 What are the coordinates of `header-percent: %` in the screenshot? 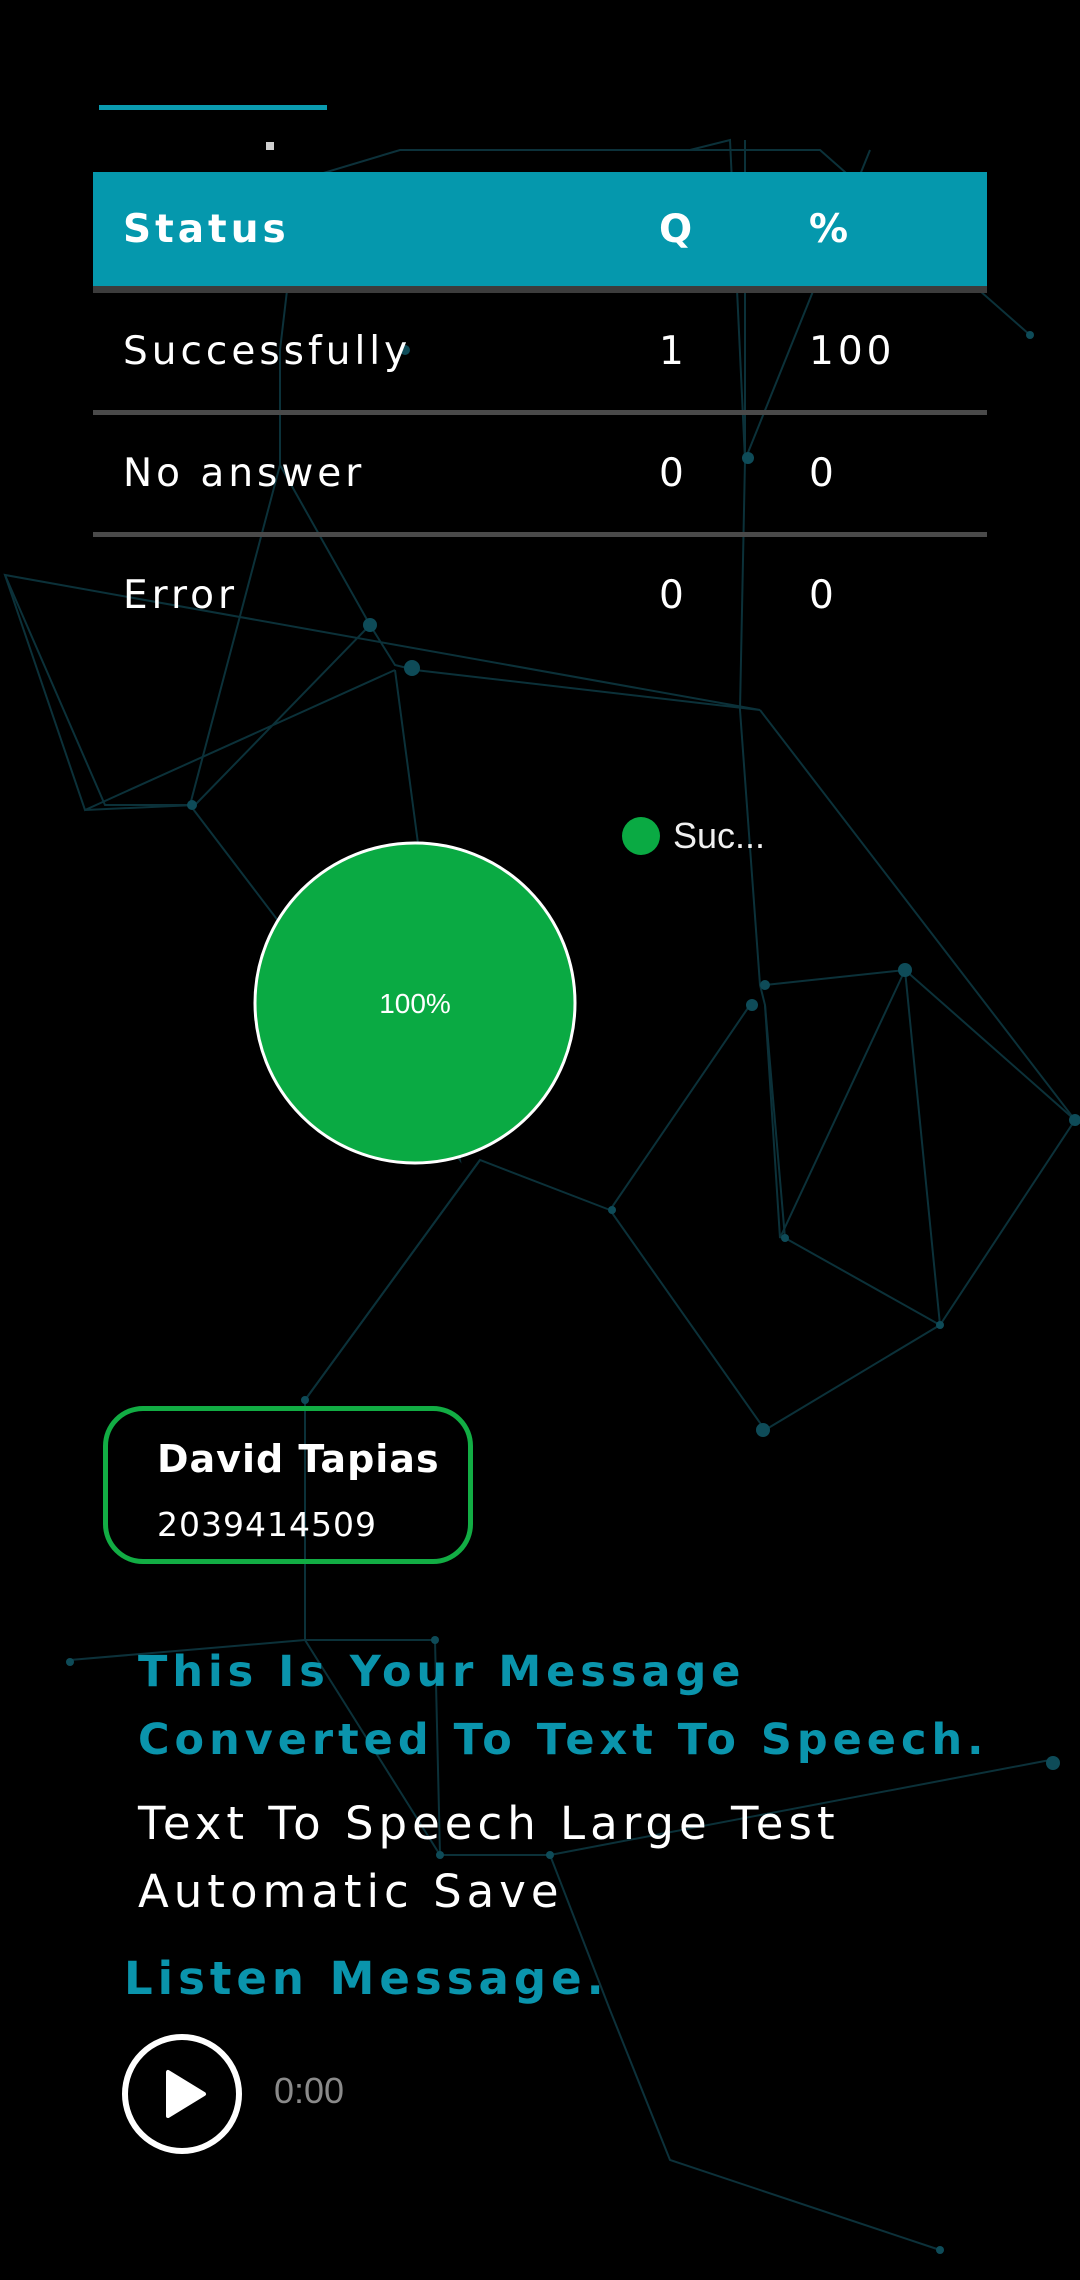 It's located at (831, 229).